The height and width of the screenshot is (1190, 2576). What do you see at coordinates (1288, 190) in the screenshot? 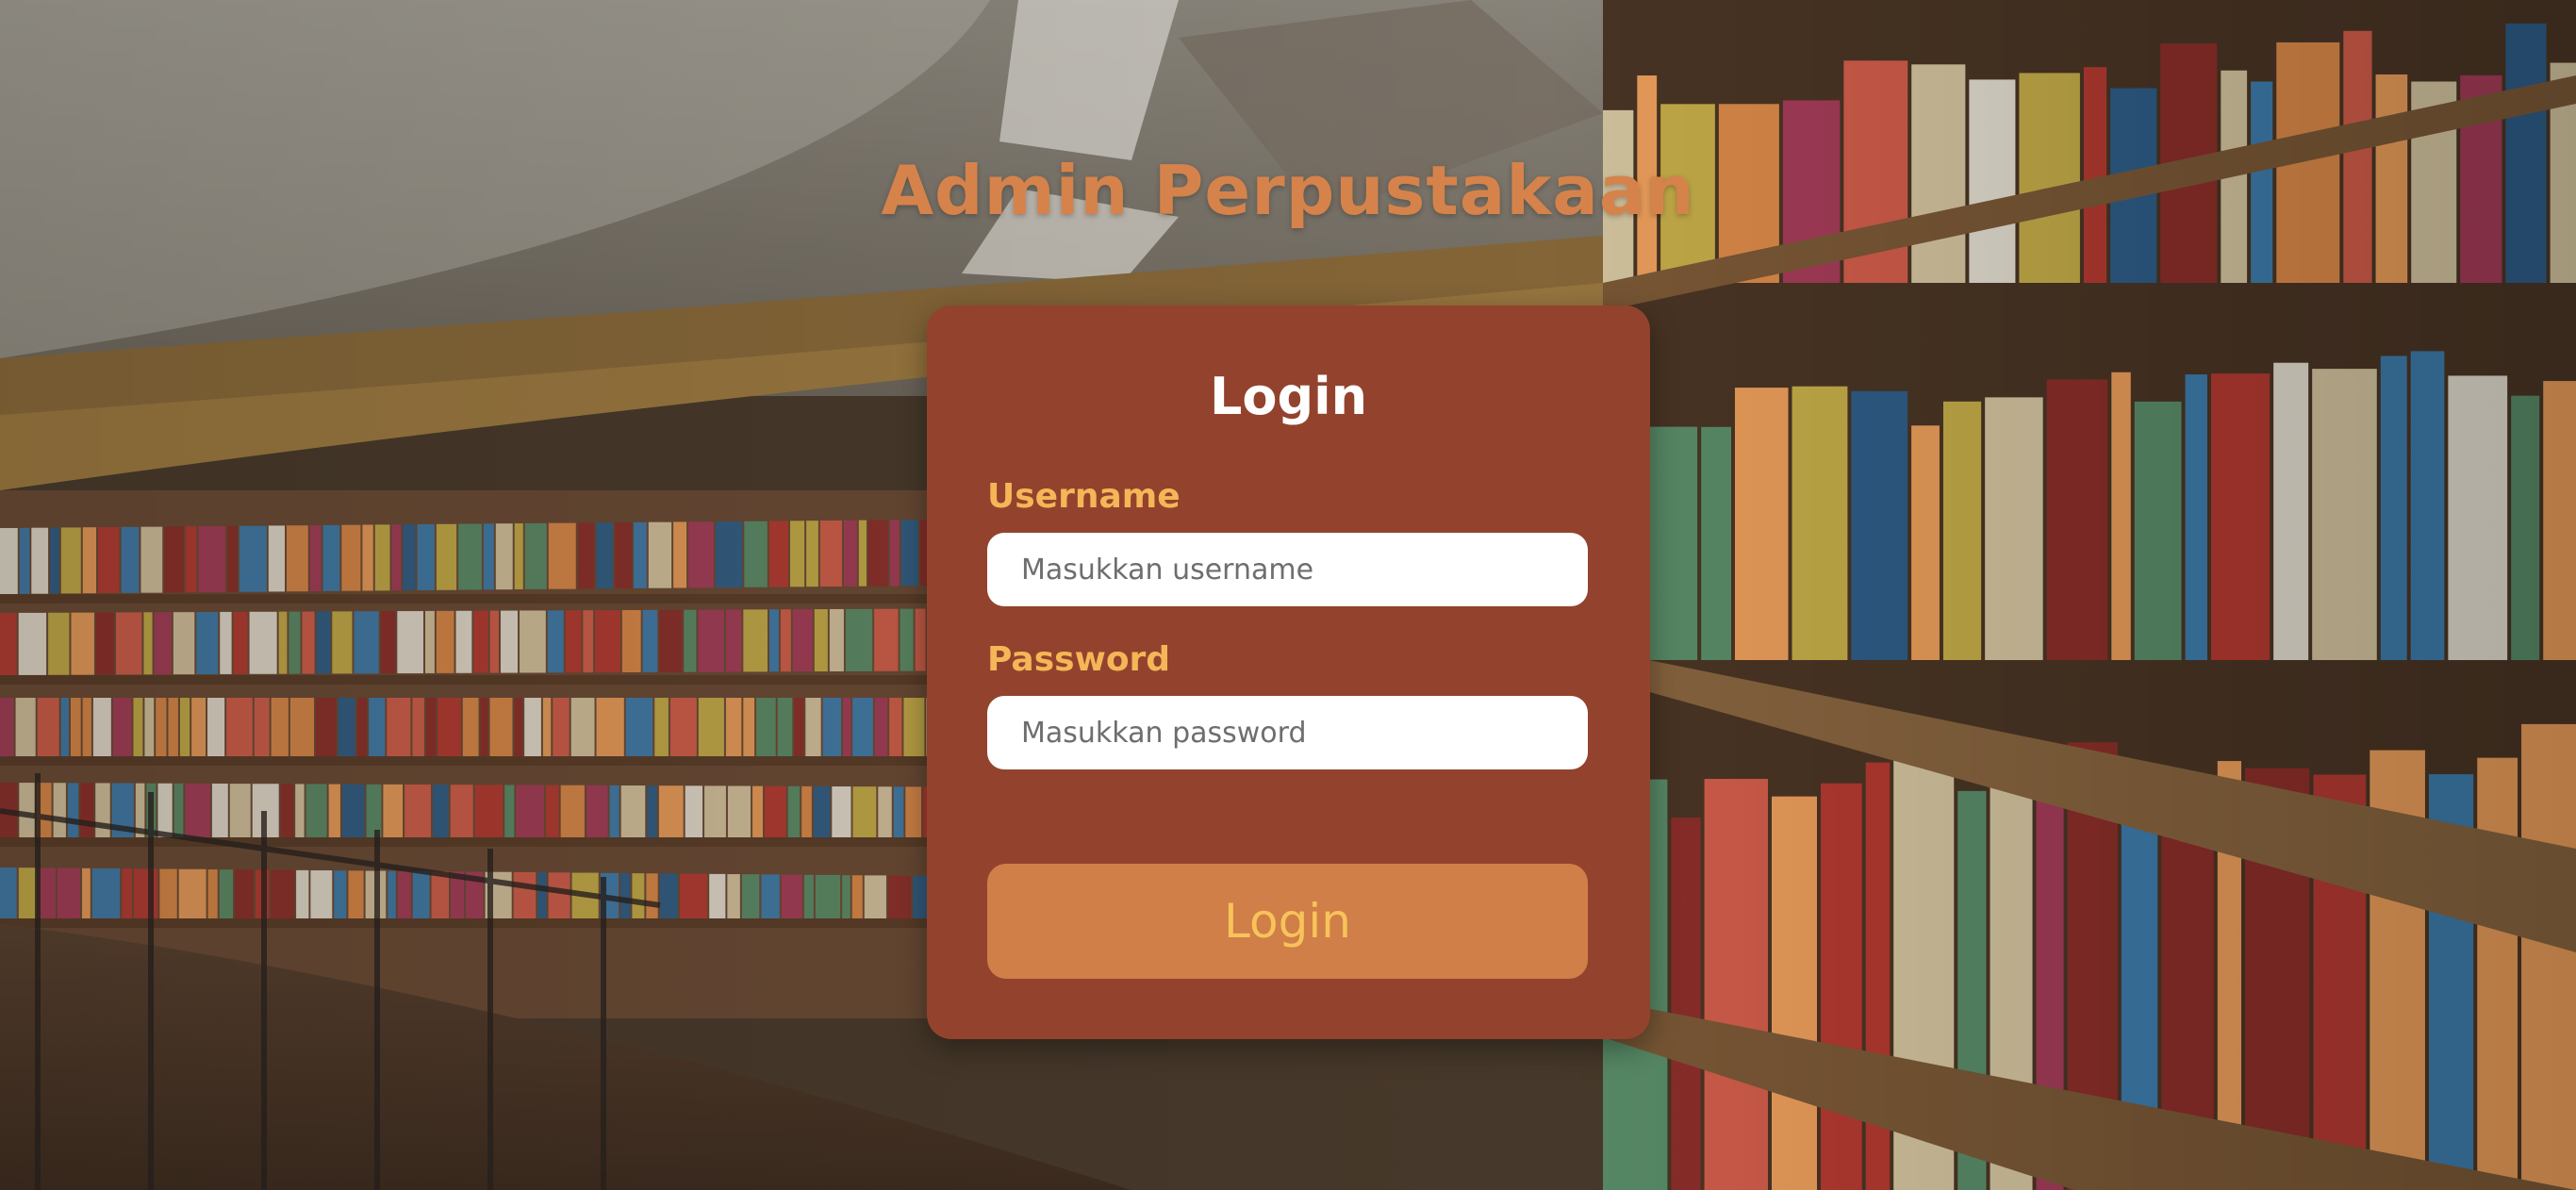
I see `app-title: Admin Perpustakaan` at bounding box center [1288, 190].